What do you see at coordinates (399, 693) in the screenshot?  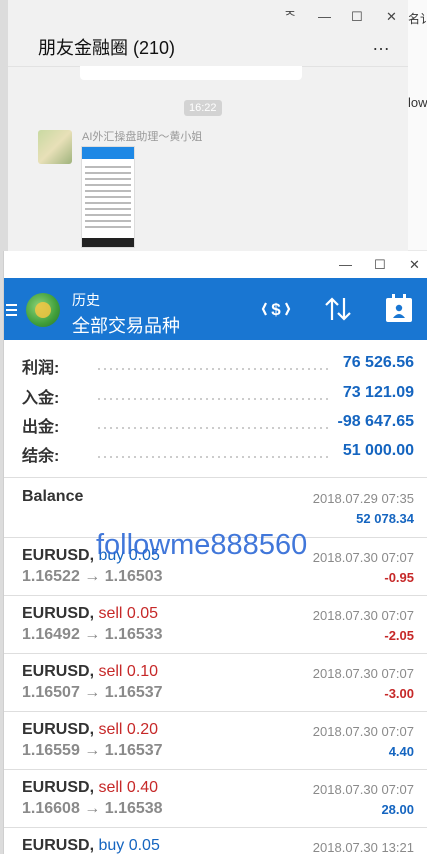 I see `trade-profit: -3.00` at bounding box center [399, 693].